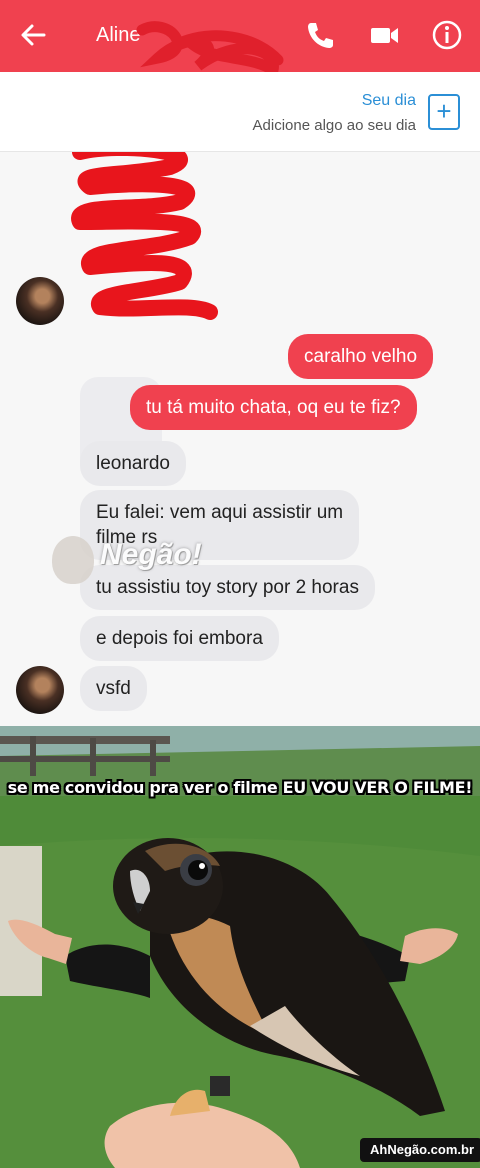 The width and height of the screenshot is (480, 1168). I want to click on incoming-message: e depois foi embora, so click(179, 638).